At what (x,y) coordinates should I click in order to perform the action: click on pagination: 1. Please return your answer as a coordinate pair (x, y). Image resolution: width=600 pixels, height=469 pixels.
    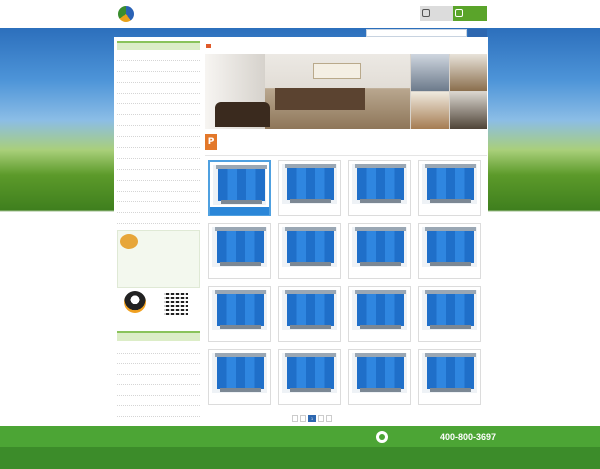
    Looking at the image, I should click on (310, 418).